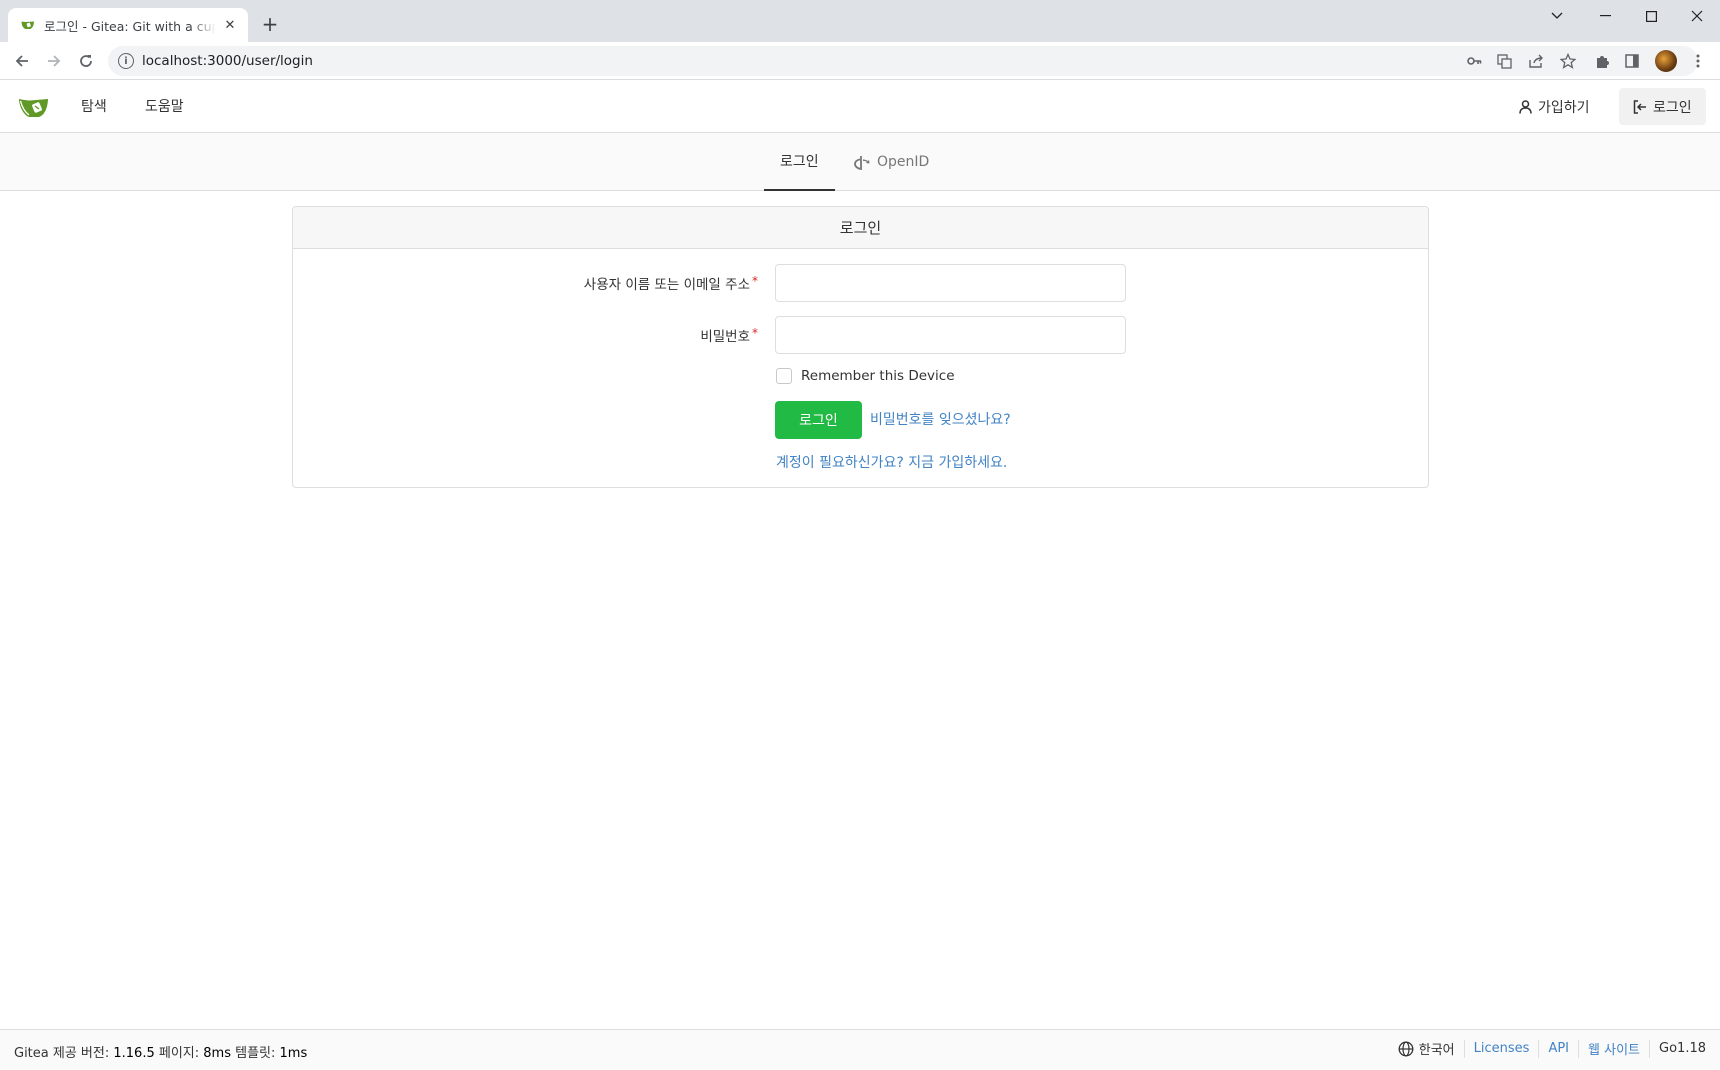  I want to click on menu-kebab-icon, so click(1698, 61).